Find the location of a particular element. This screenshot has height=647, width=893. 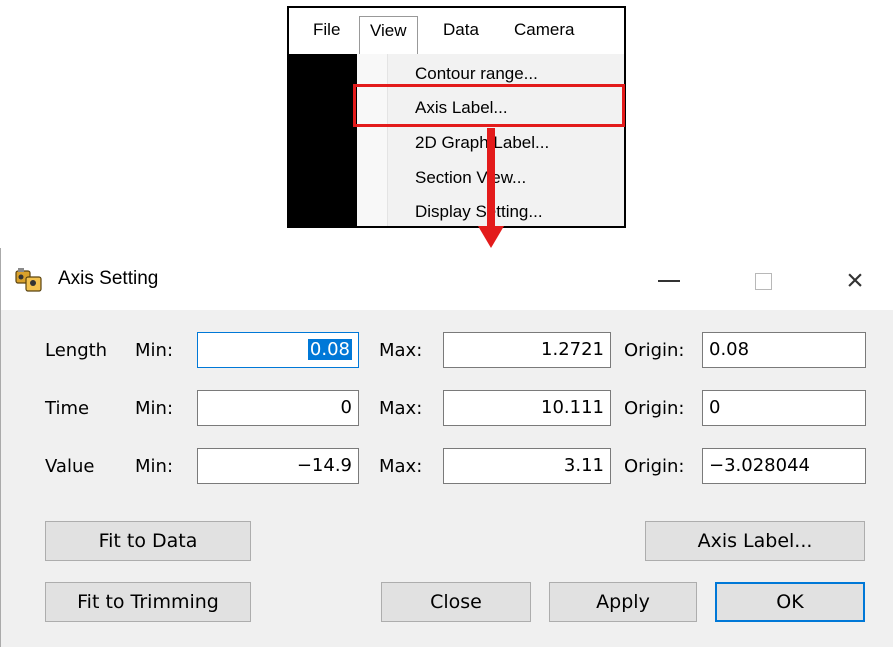

close-window-button: × is located at coordinates (855, 281).